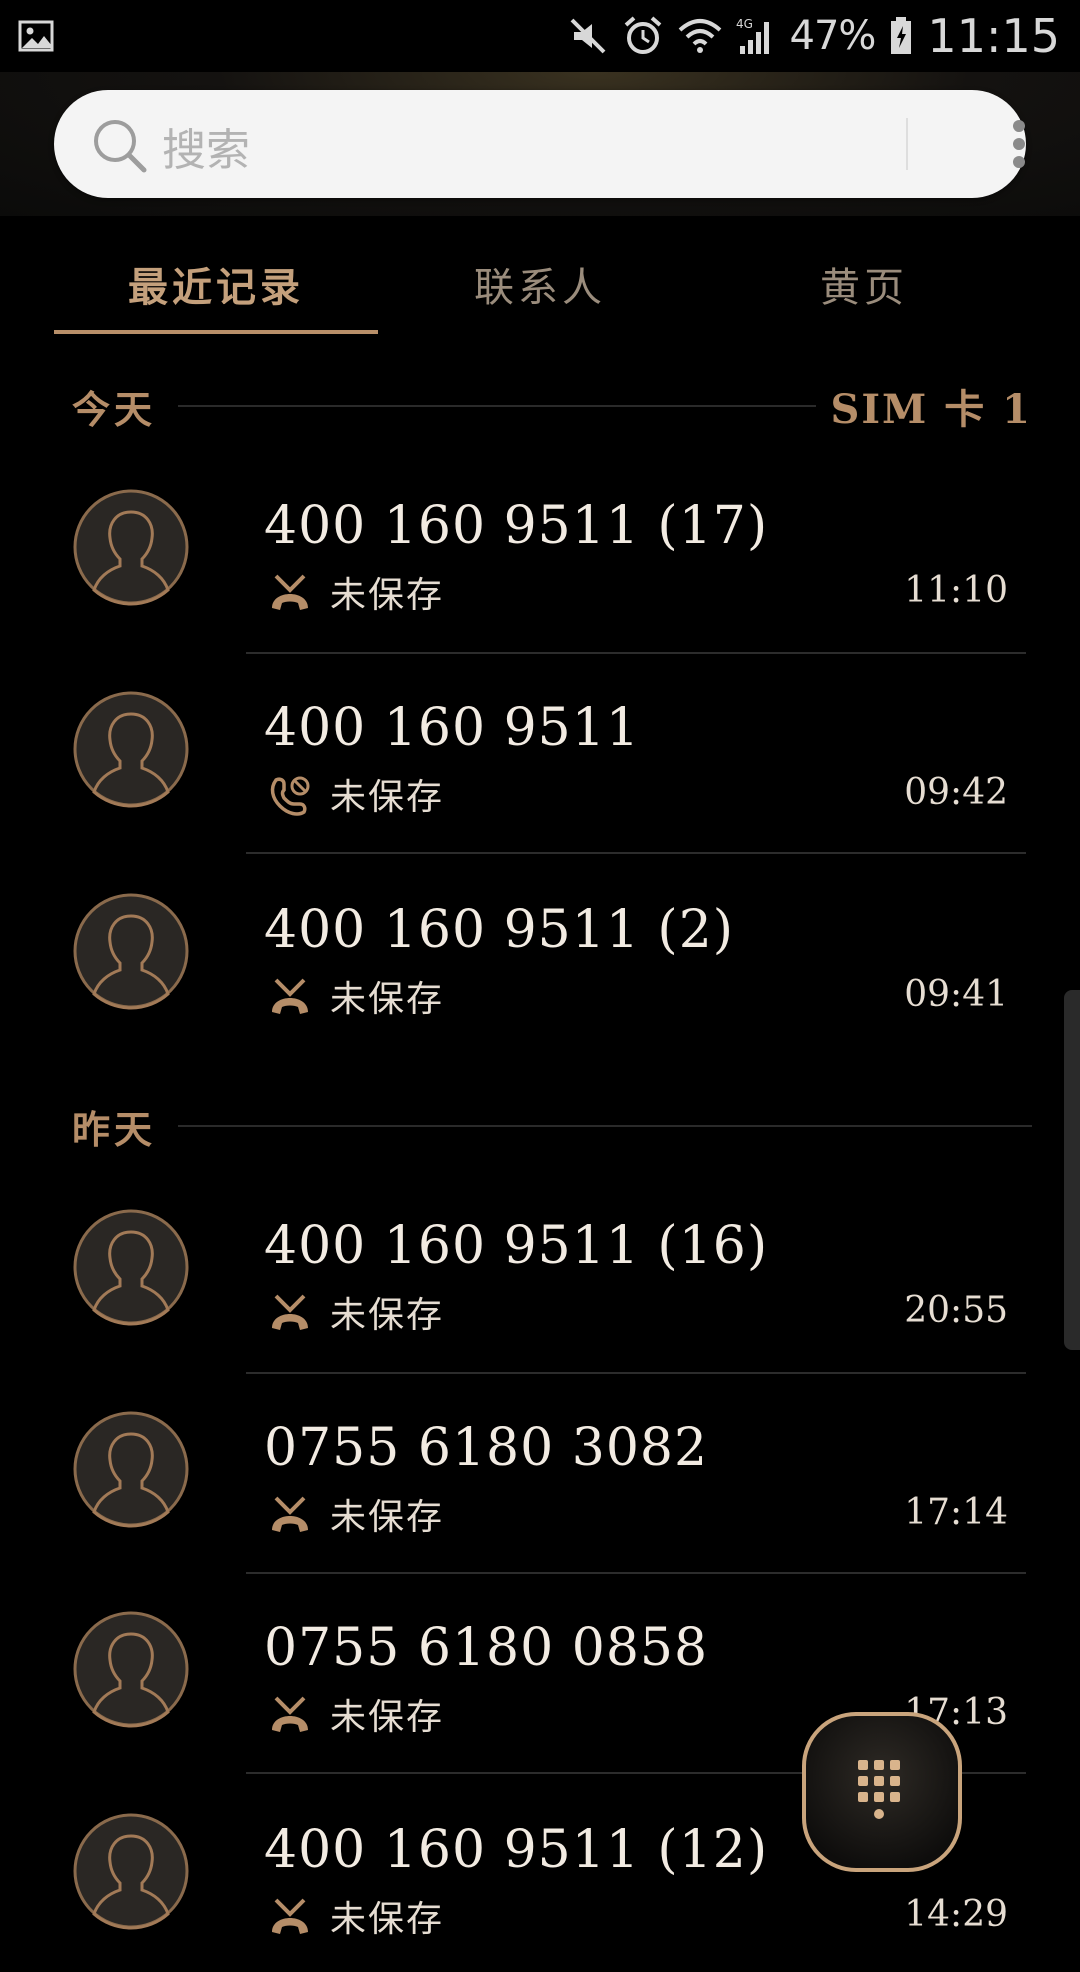 The image size is (1080, 1972). I want to click on scroll-handle, so click(1072, 1170).